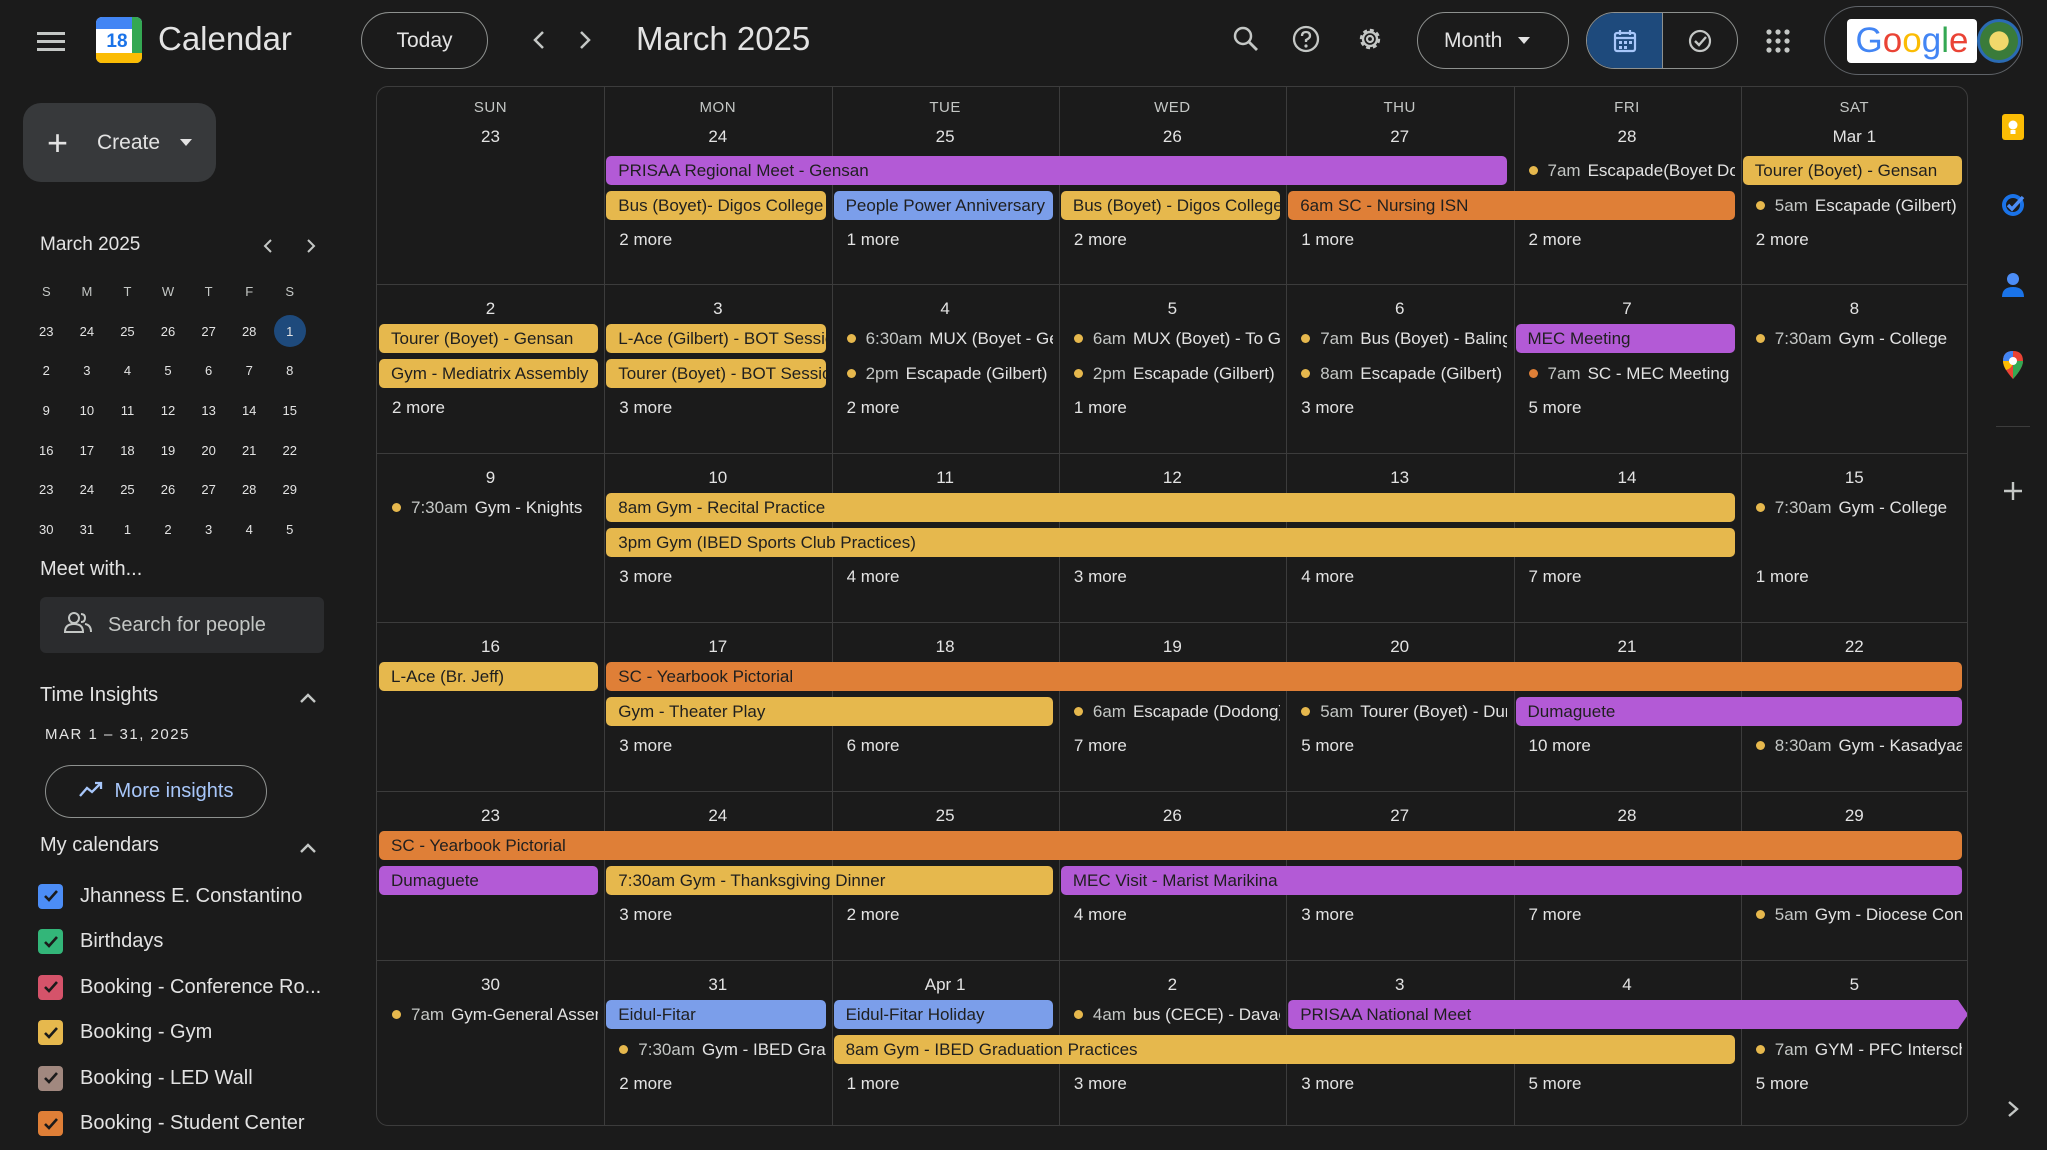 Image resolution: width=2047 pixels, height=1150 pixels. I want to click on add-addon-button, so click(2013, 491).